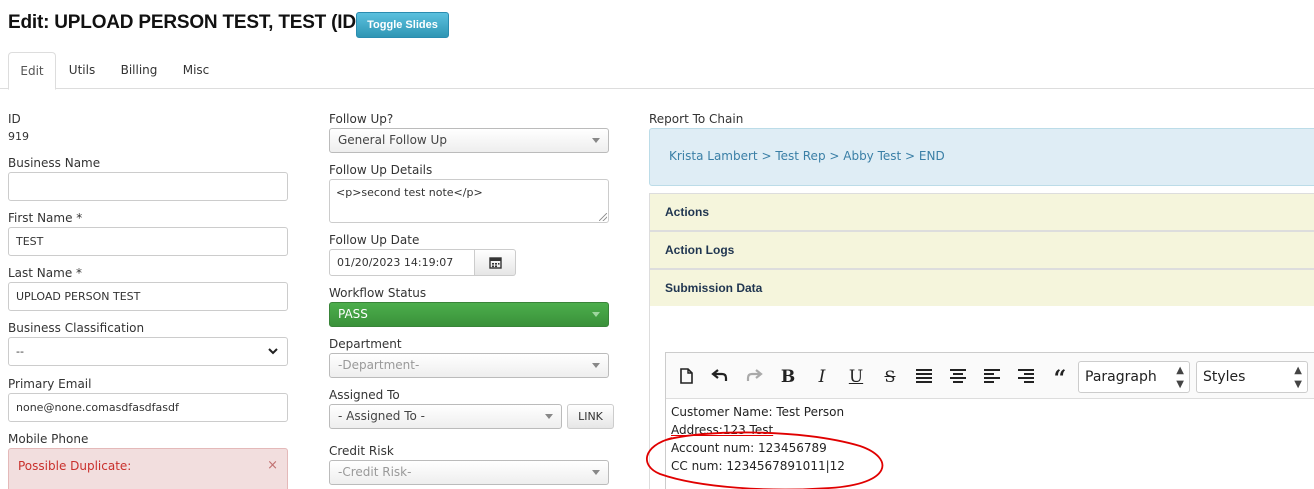 The width and height of the screenshot is (1314, 489). What do you see at coordinates (981, 250) in the screenshot?
I see `action-logs-panel-header: Action Logs` at bounding box center [981, 250].